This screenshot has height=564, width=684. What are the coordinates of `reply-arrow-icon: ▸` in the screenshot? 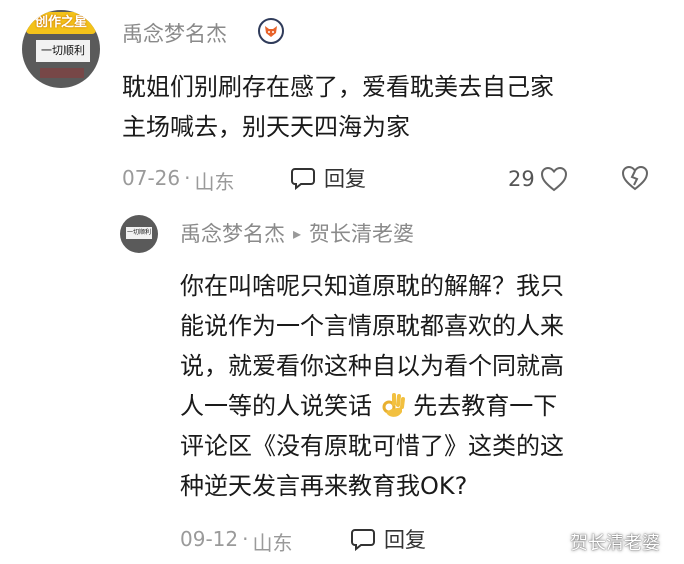 It's located at (297, 233).